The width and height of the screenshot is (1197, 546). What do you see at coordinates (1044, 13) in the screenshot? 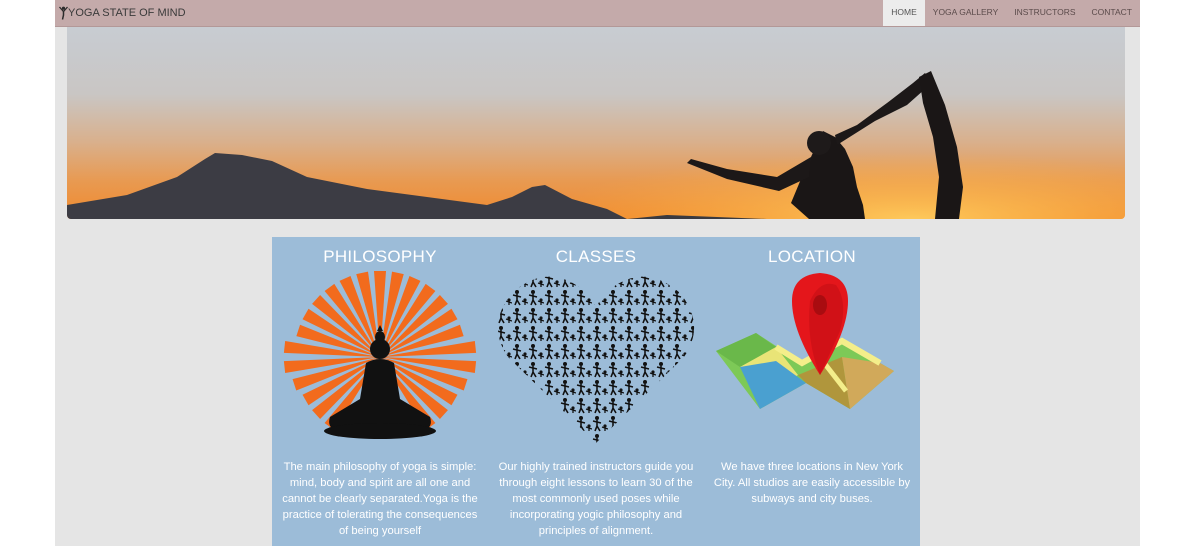
I see `nav-instructors: INSTRUCTORS` at bounding box center [1044, 13].